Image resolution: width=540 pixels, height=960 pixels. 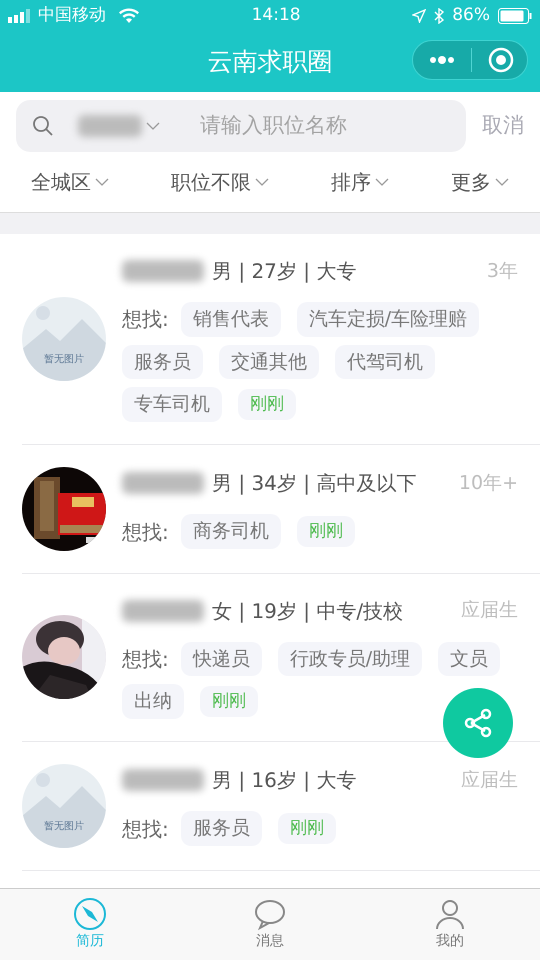 I want to click on job-tag: 行政专员/助理, so click(x=350, y=659).